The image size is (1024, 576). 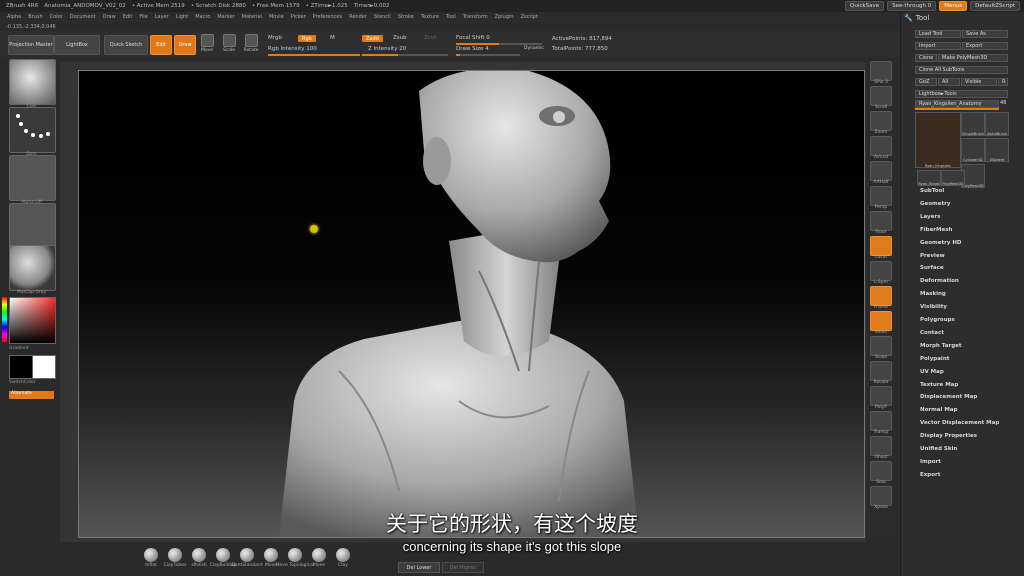 I want to click on current-tool-slider: Ryan_Kingslien_Anatomy, so click(x=957, y=104).